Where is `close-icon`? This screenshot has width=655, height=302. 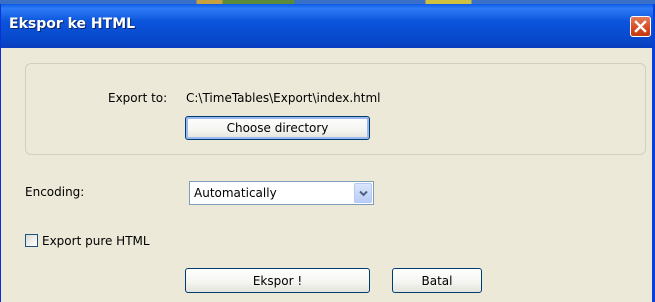 close-icon is located at coordinates (640, 26).